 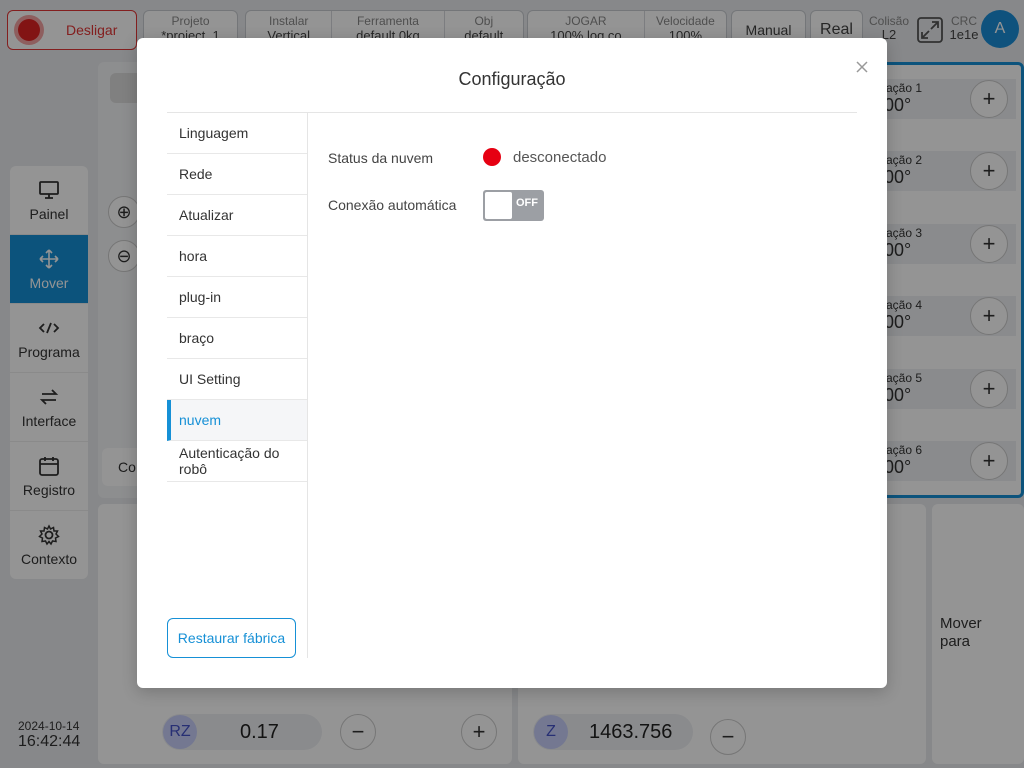 I want to click on cloud-status-label: Status da nuvem, so click(x=381, y=158).